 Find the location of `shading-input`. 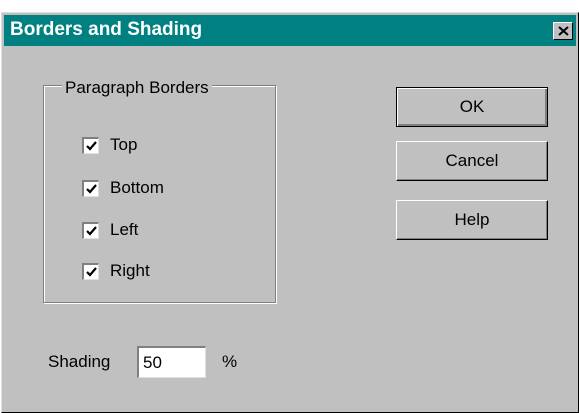

shading-input is located at coordinates (171, 362).